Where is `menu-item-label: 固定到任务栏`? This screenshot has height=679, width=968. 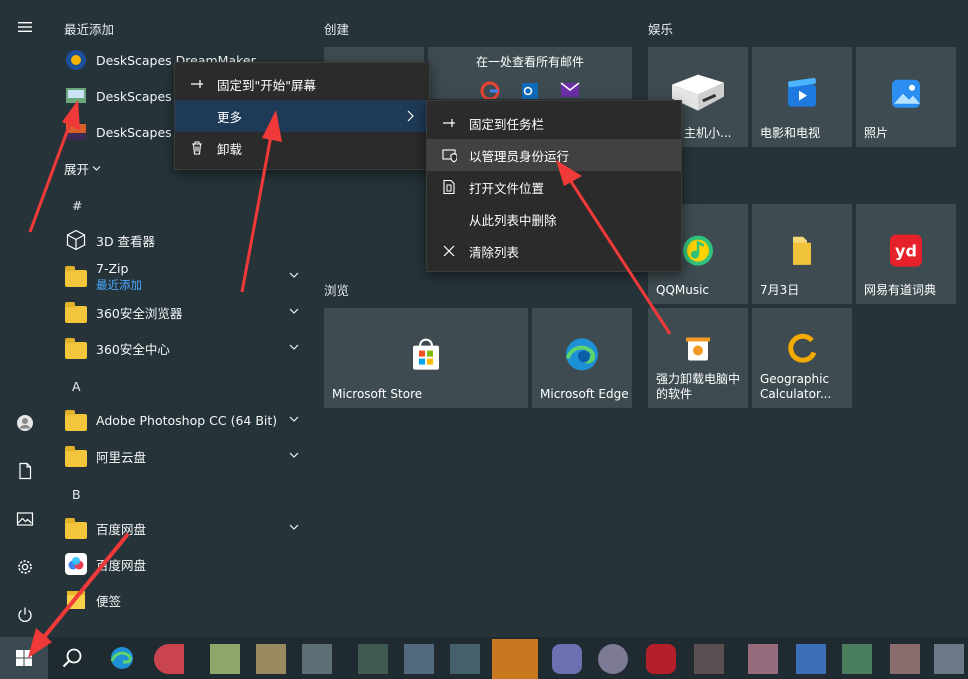 menu-item-label: 固定到任务栏 is located at coordinates (507, 124).